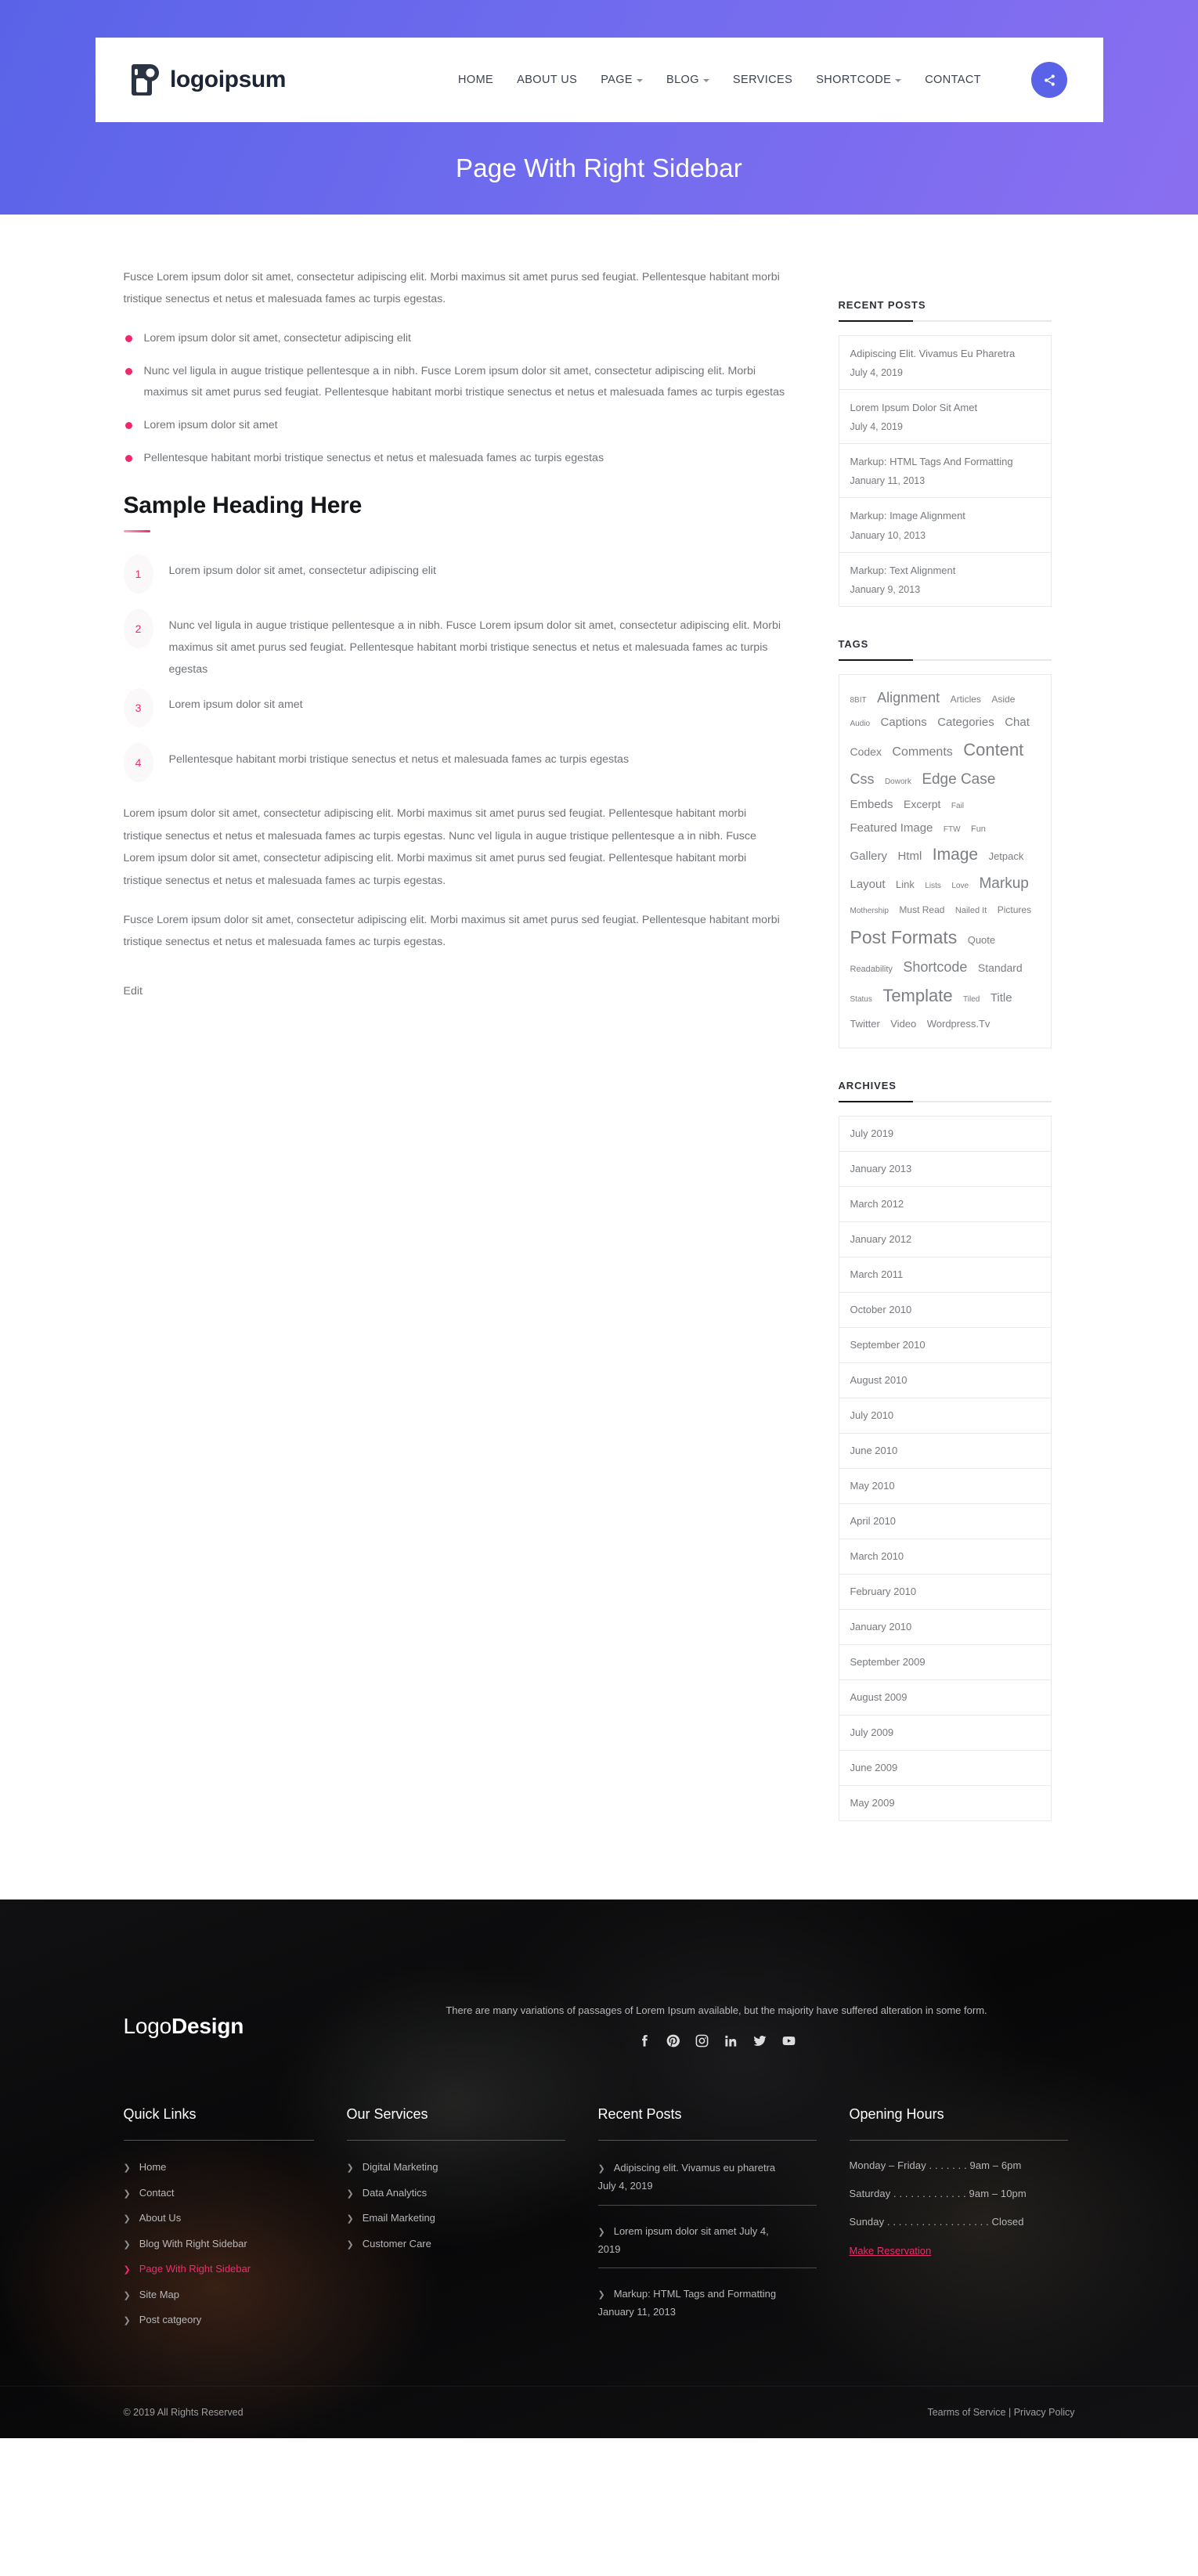 The width and height of the screenshot is (1198, 2576). I want to click on archive-link: May 2010, so click(872, 1486).